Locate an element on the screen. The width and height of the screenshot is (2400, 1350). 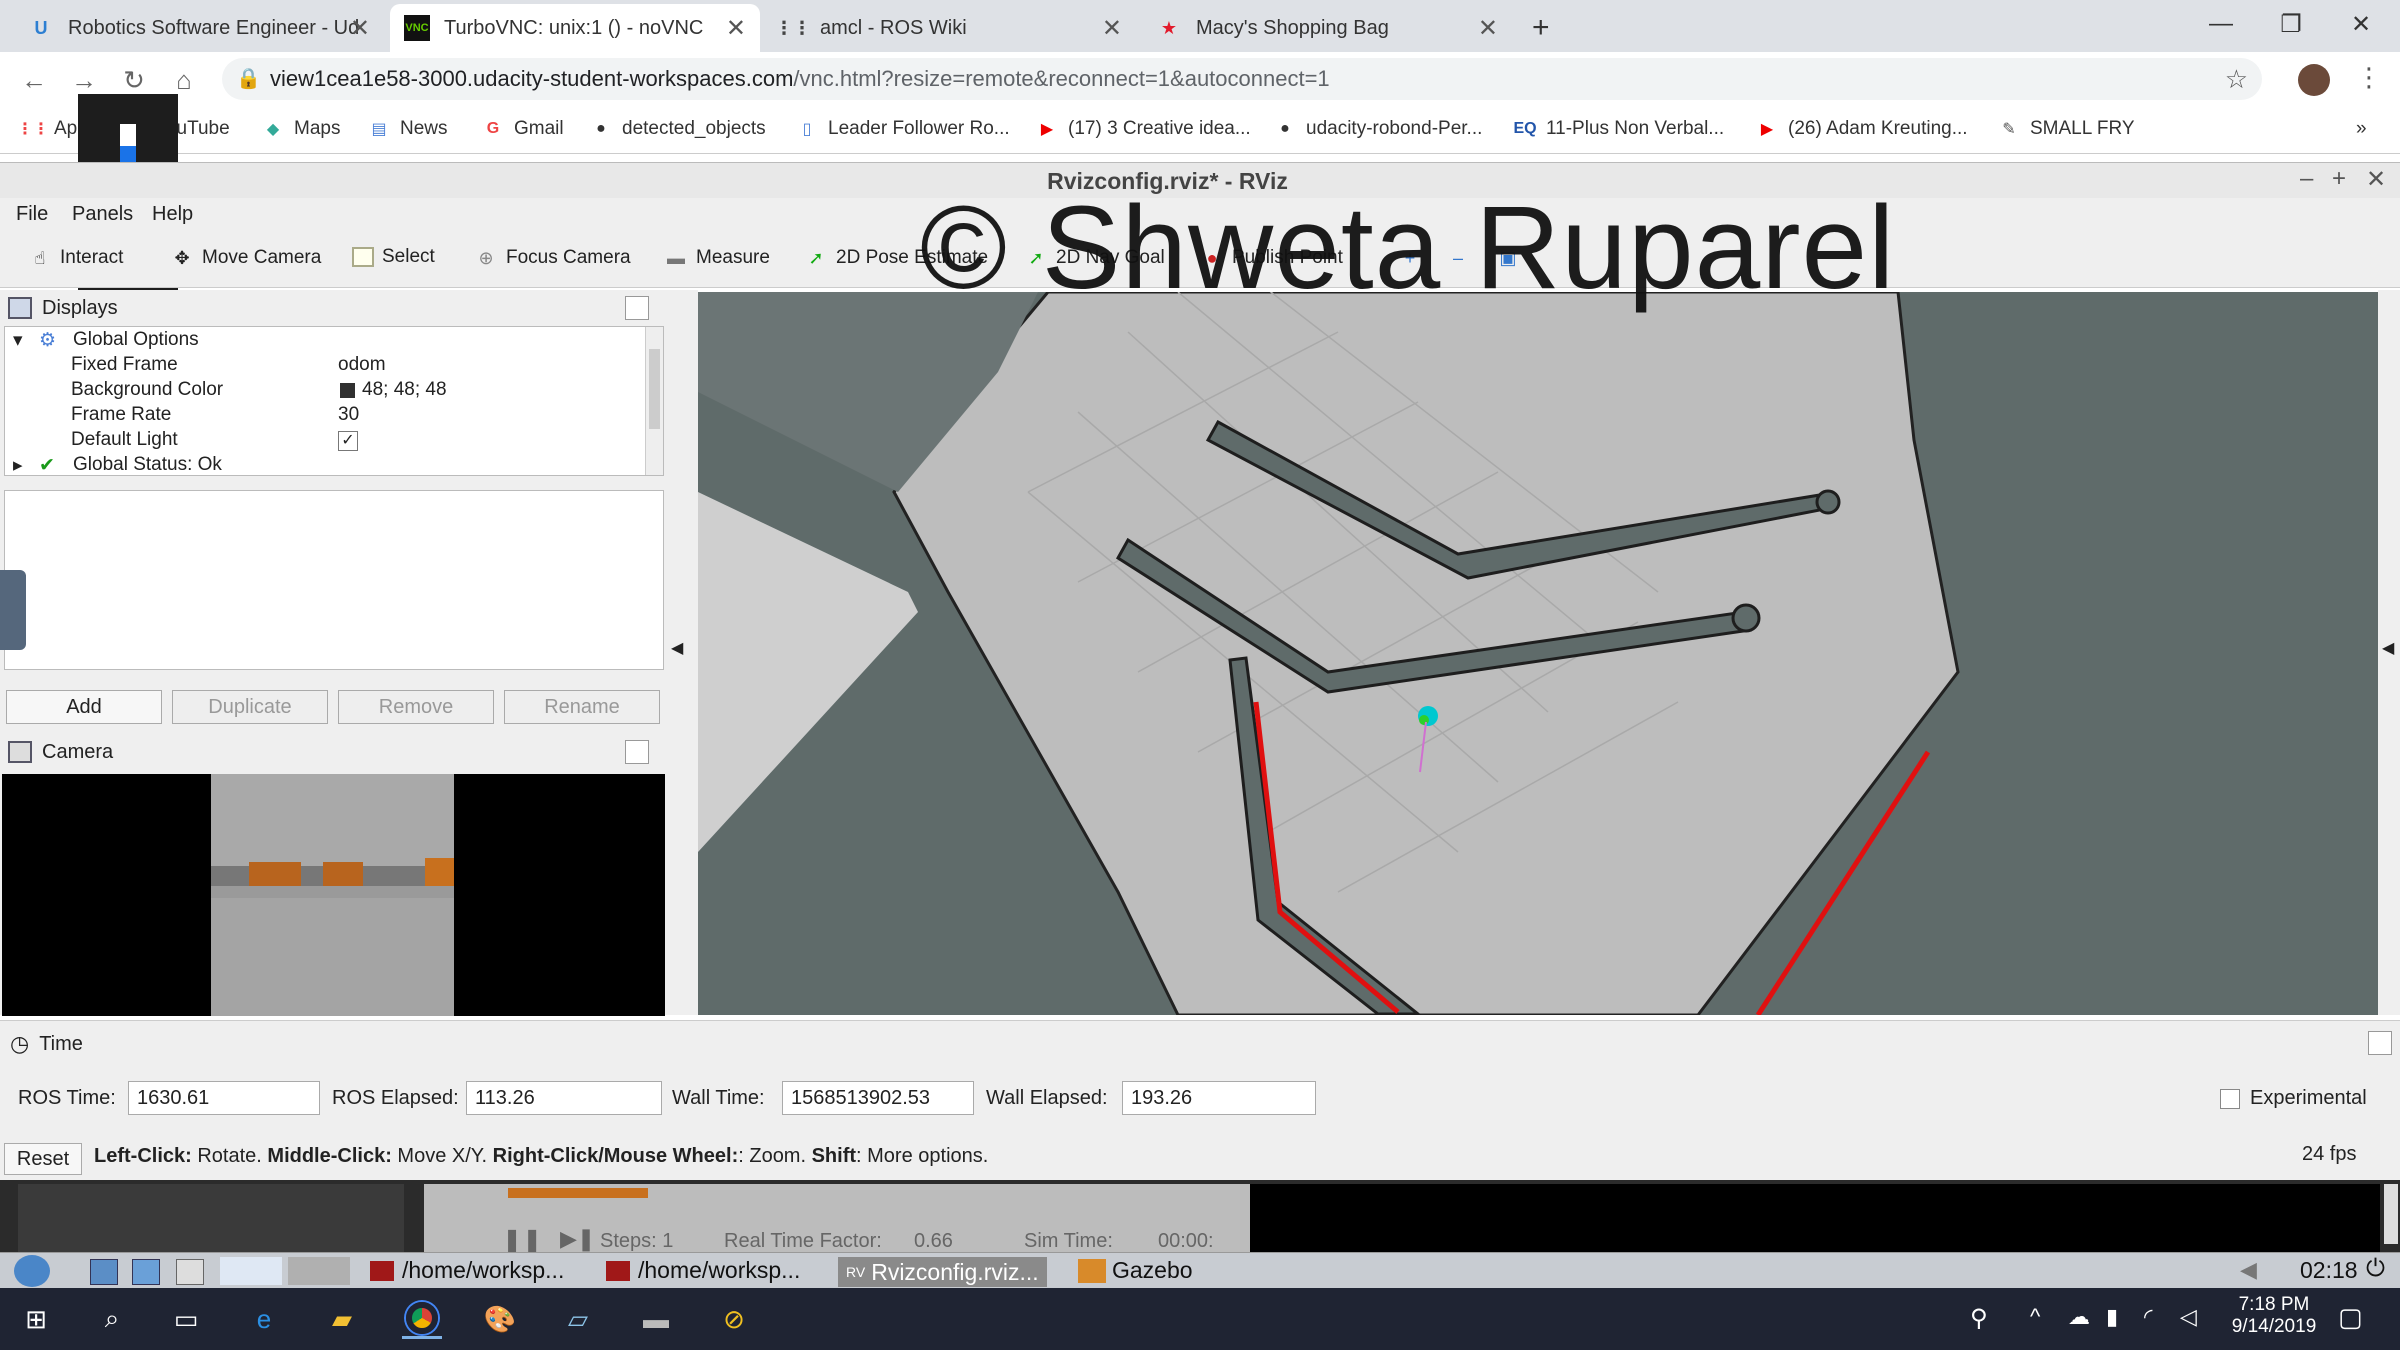
menu-help: Help is located at coordinates (172, 214).